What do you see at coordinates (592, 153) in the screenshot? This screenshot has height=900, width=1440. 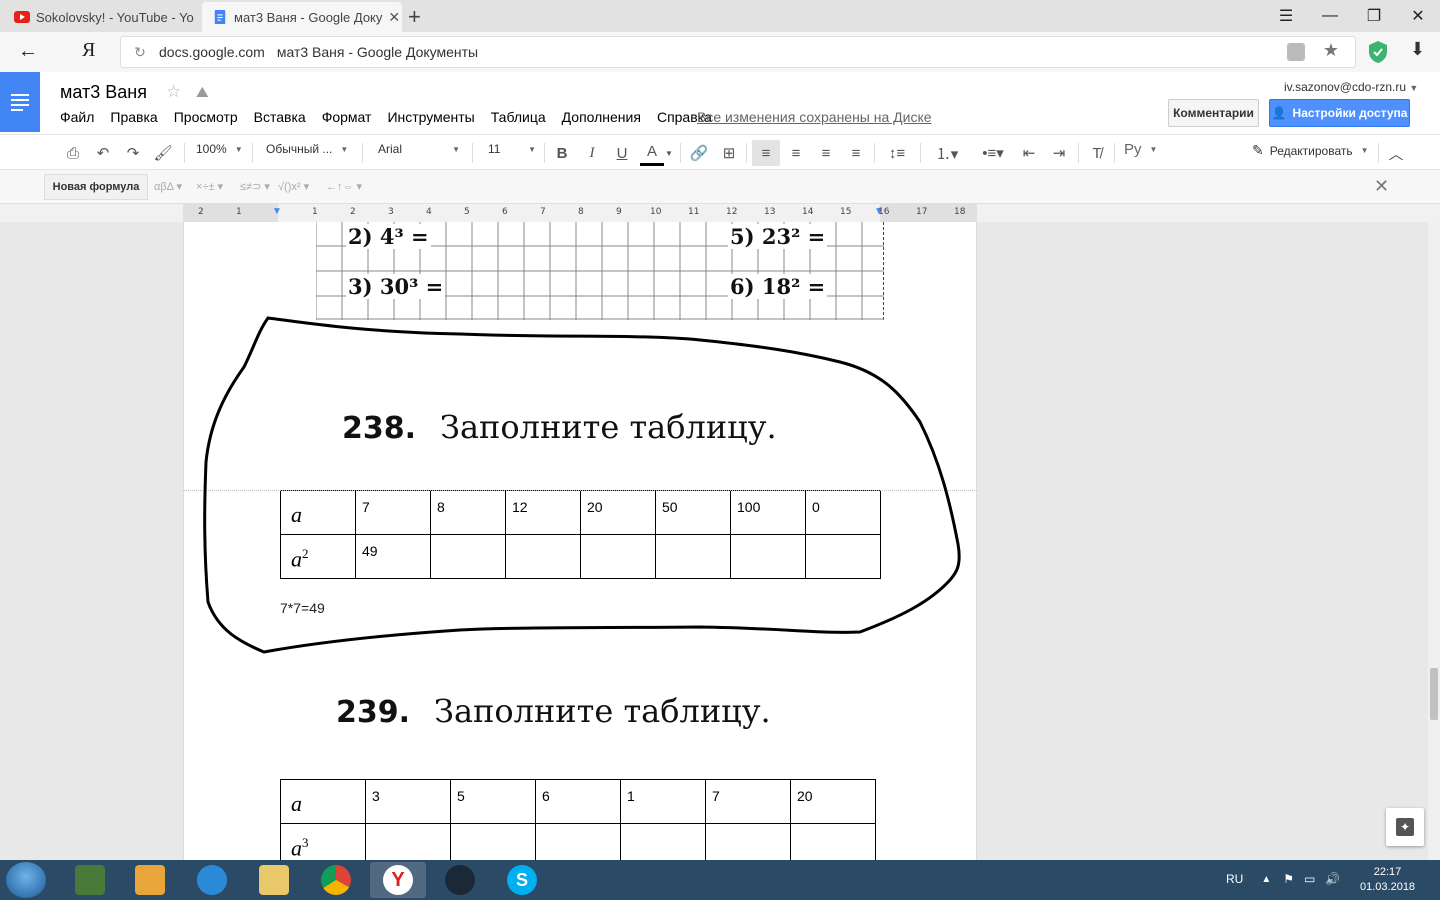 I see `italic-icon: I` at bounding box center [592, 153].